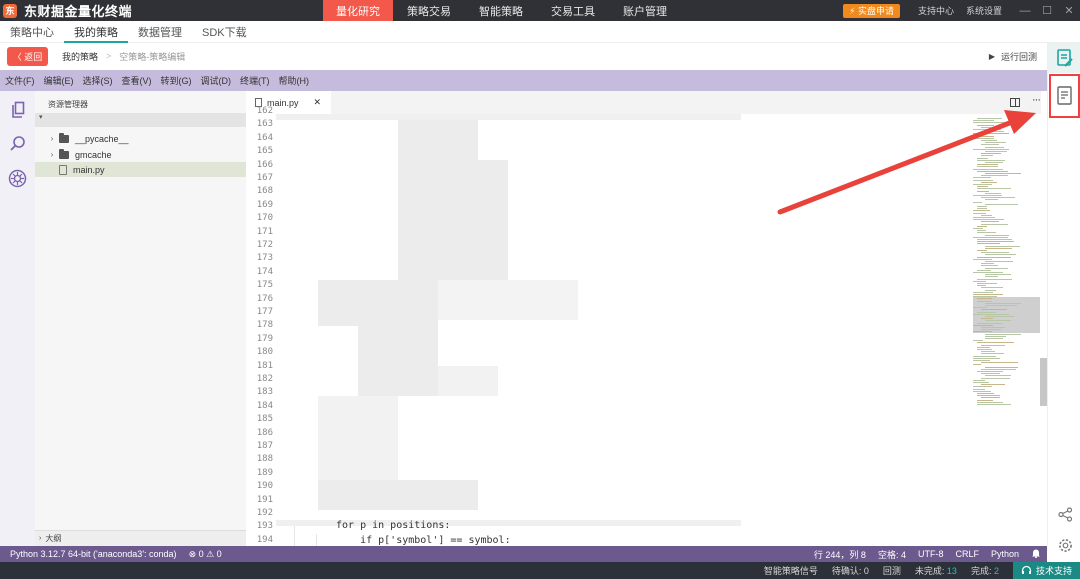 This screenshot has height=579, width=1080. Describe the element at coordinates (573, 10) in the screenshot. I see `main-nav-trading-tools: 交易工具` at that location.